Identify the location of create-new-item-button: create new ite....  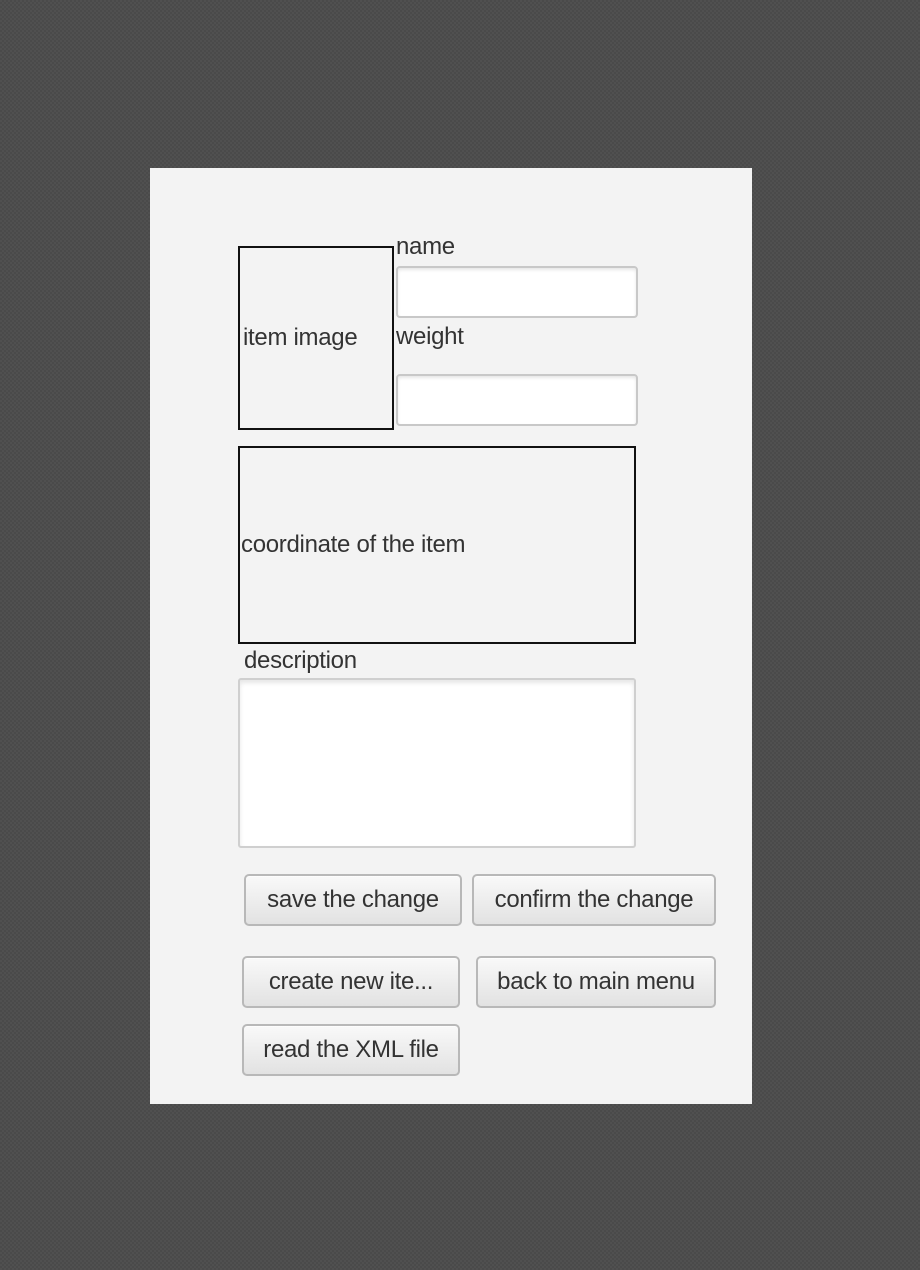
(351, 982).